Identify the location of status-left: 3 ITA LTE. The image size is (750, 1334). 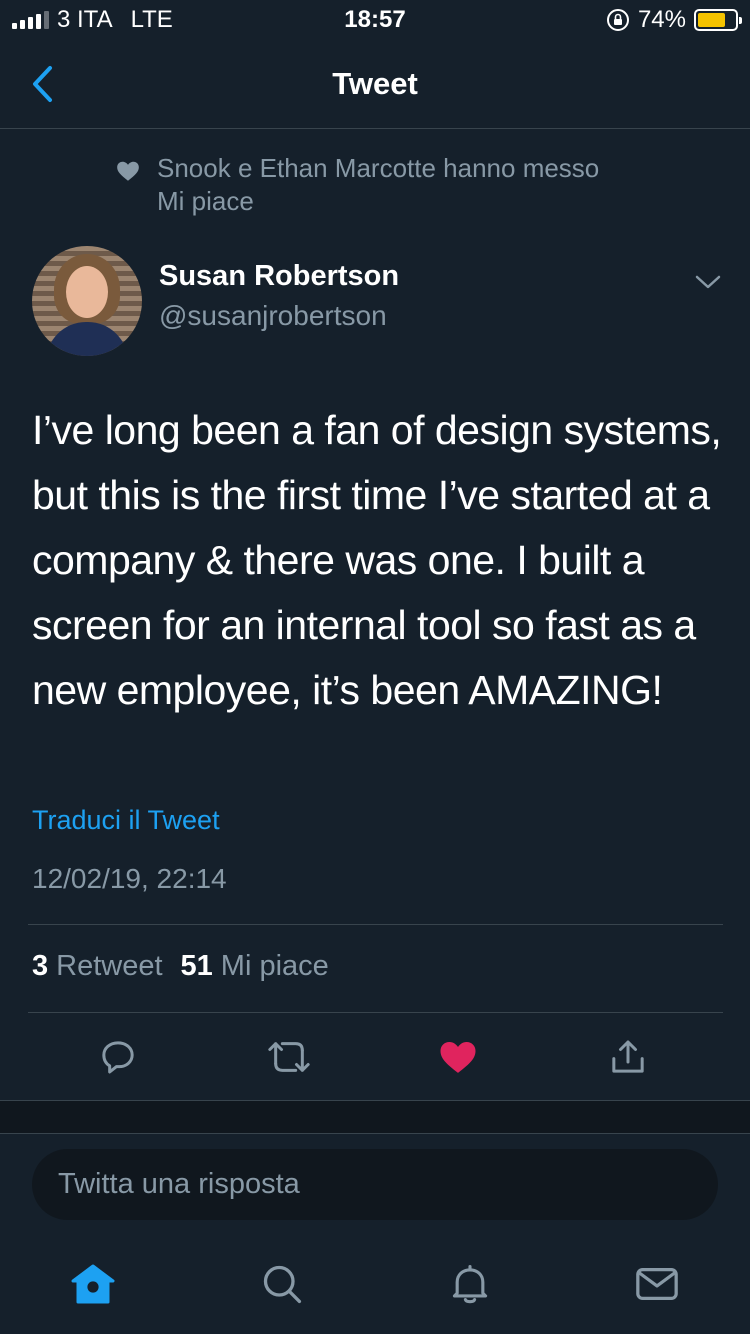
(92, 20).